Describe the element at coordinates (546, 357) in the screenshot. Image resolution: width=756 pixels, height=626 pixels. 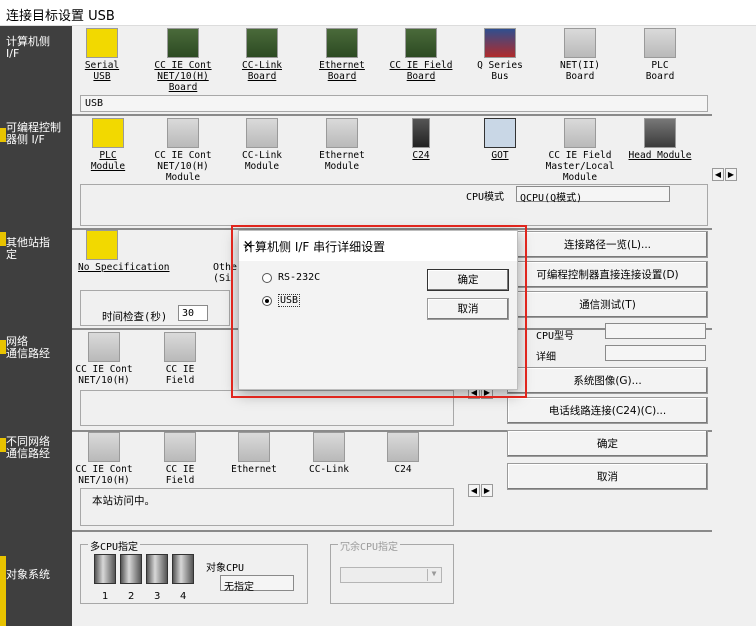
I see `detail-label: 详细` at that location.